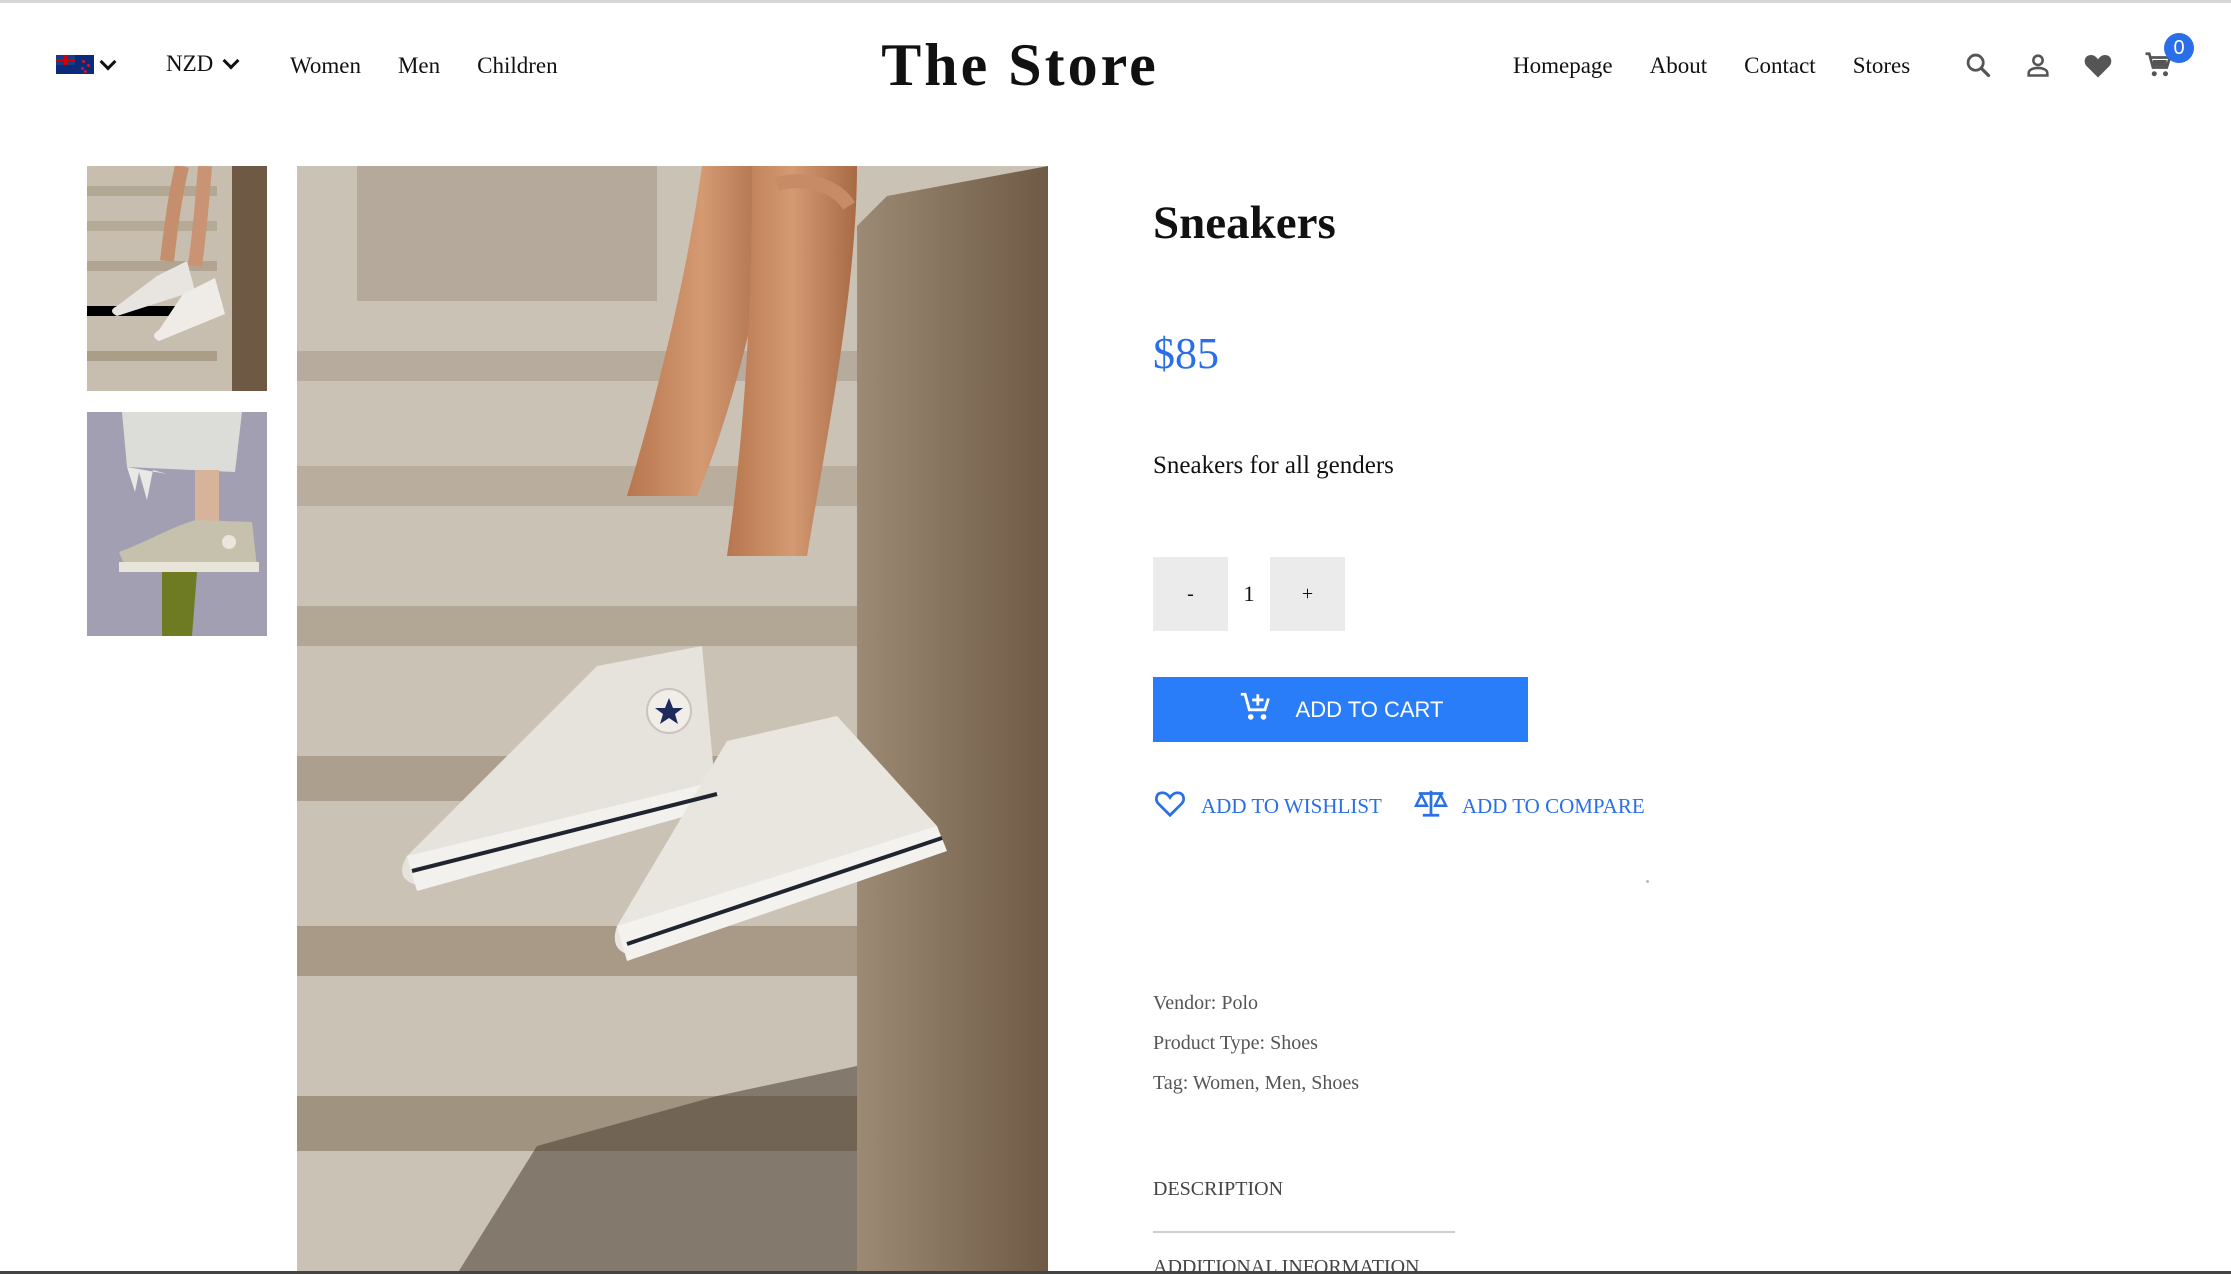 This screenshot has height=1274, width=2231. What do you see at coordinates (1978, 65) in the screenshot?
I see `search-icon` at bounding box center [1978, 65].